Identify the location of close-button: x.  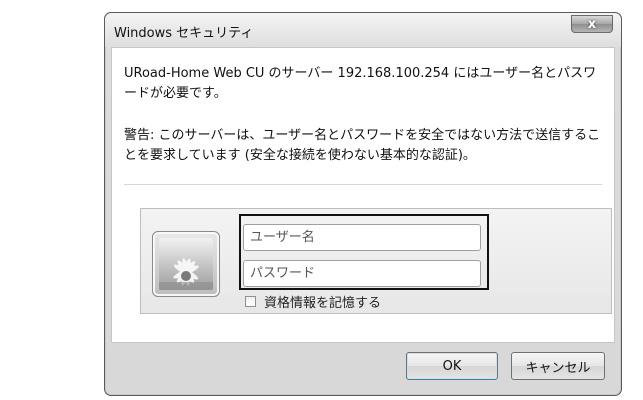
(592, 24).